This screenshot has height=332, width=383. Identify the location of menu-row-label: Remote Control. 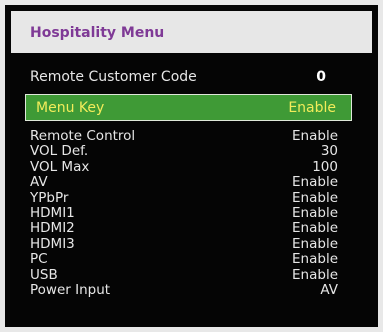
(83, 136).